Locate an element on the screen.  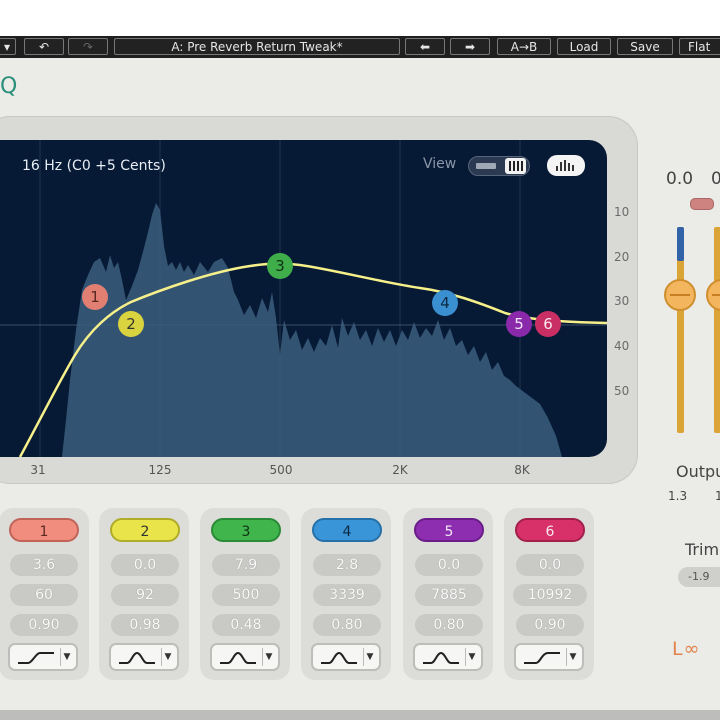
redo-icon: ↷ is located at coordinates (88, 47).